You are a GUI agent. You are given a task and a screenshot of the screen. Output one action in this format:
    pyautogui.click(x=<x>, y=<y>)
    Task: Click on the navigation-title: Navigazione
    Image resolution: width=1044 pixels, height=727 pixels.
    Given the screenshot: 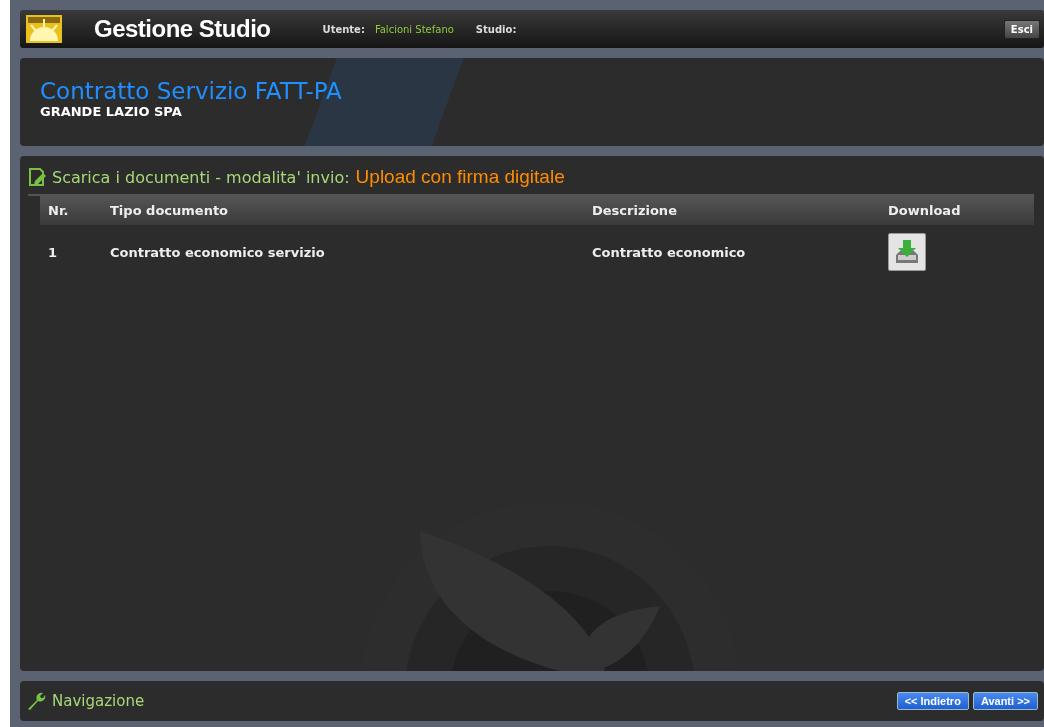 What is the action you would take?
    pyautogui.click(x=98, y=701)
    